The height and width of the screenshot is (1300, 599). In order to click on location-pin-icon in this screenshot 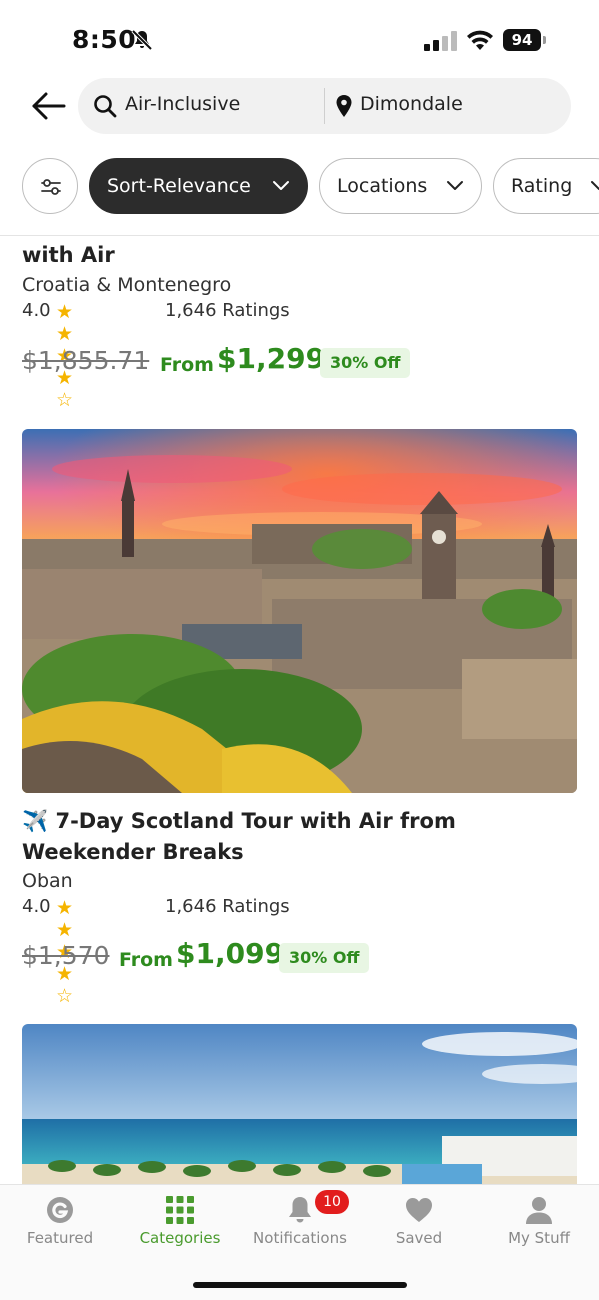, I will do `click(344, 106)`.